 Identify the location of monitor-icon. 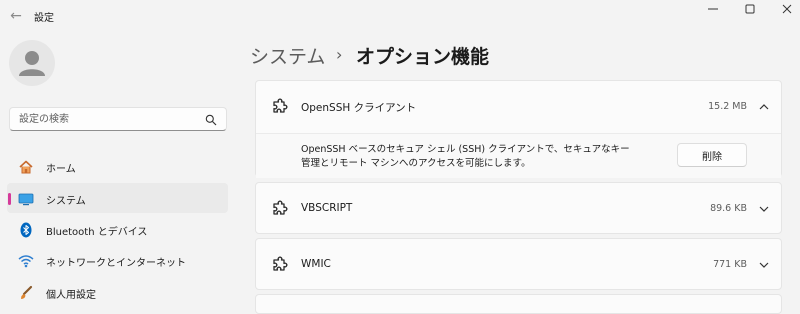
(26, 199).